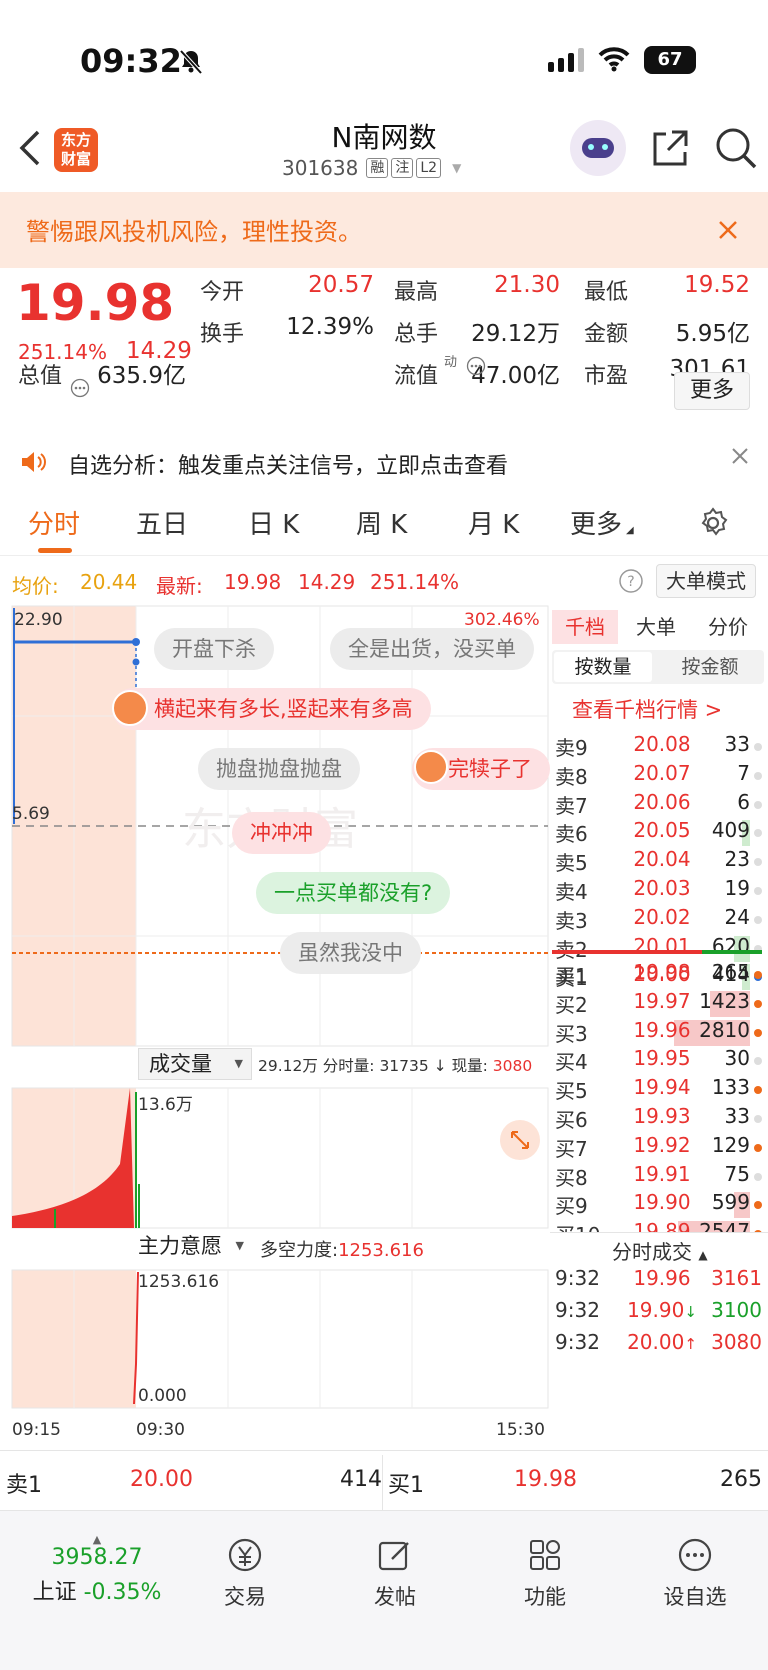 Image resolution: width=768 pixels, height=1670 pixels. Describe the element at coordinates (566, 60) in the screenshot. I see `signal-icon` at that location.